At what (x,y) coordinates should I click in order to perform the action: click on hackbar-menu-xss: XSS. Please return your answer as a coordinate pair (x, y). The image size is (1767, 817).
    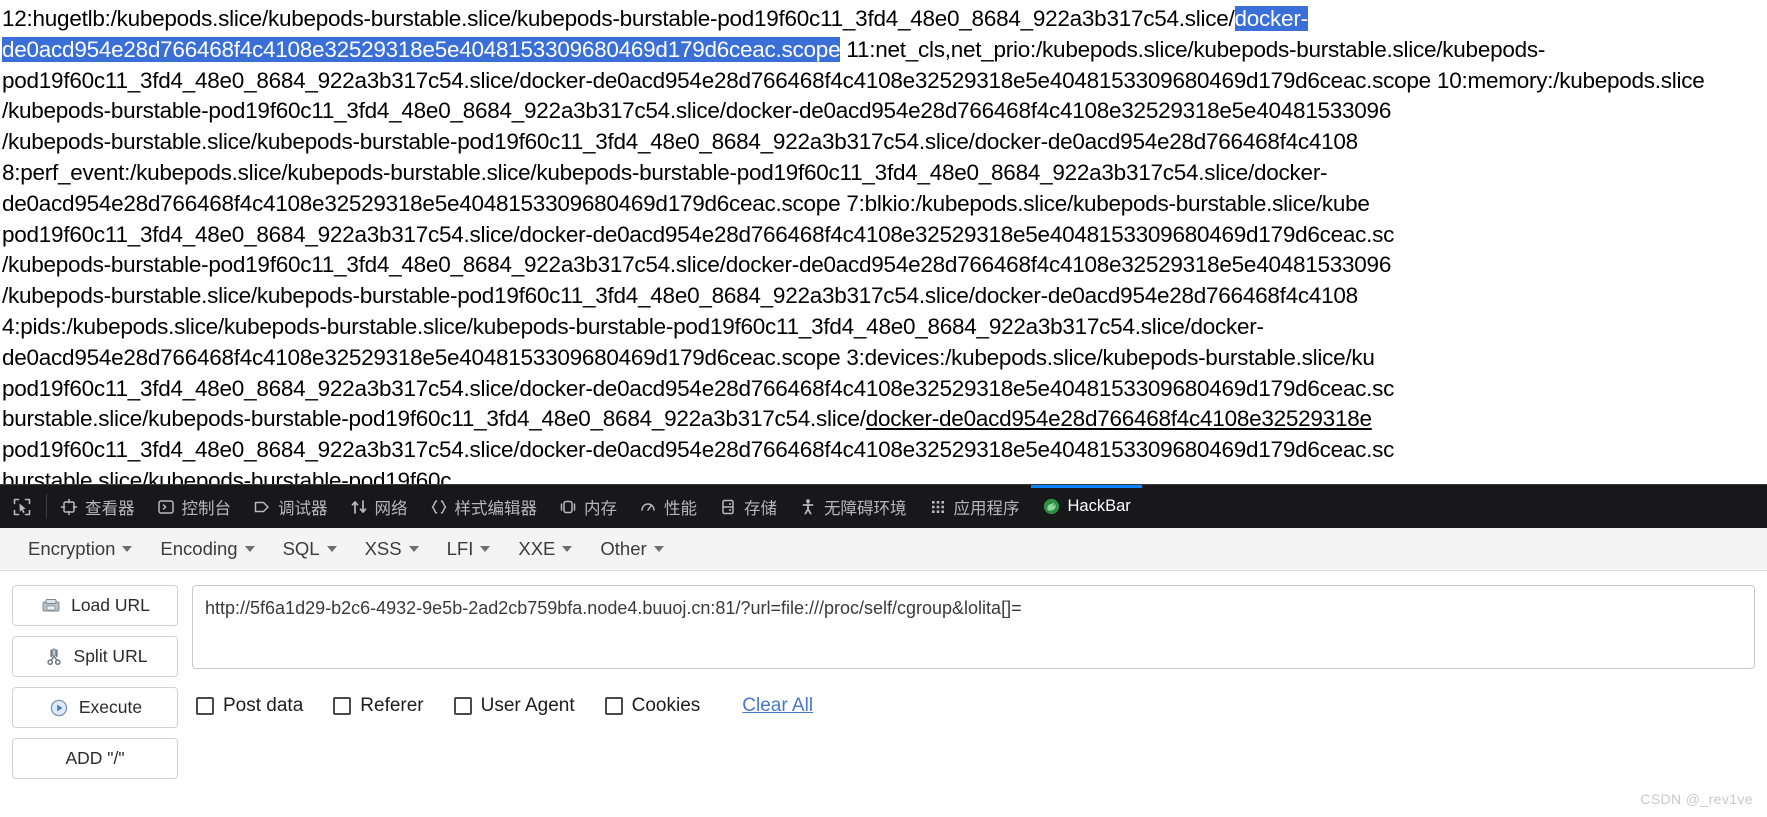
    Looking at the image, I should click on (392, 549).